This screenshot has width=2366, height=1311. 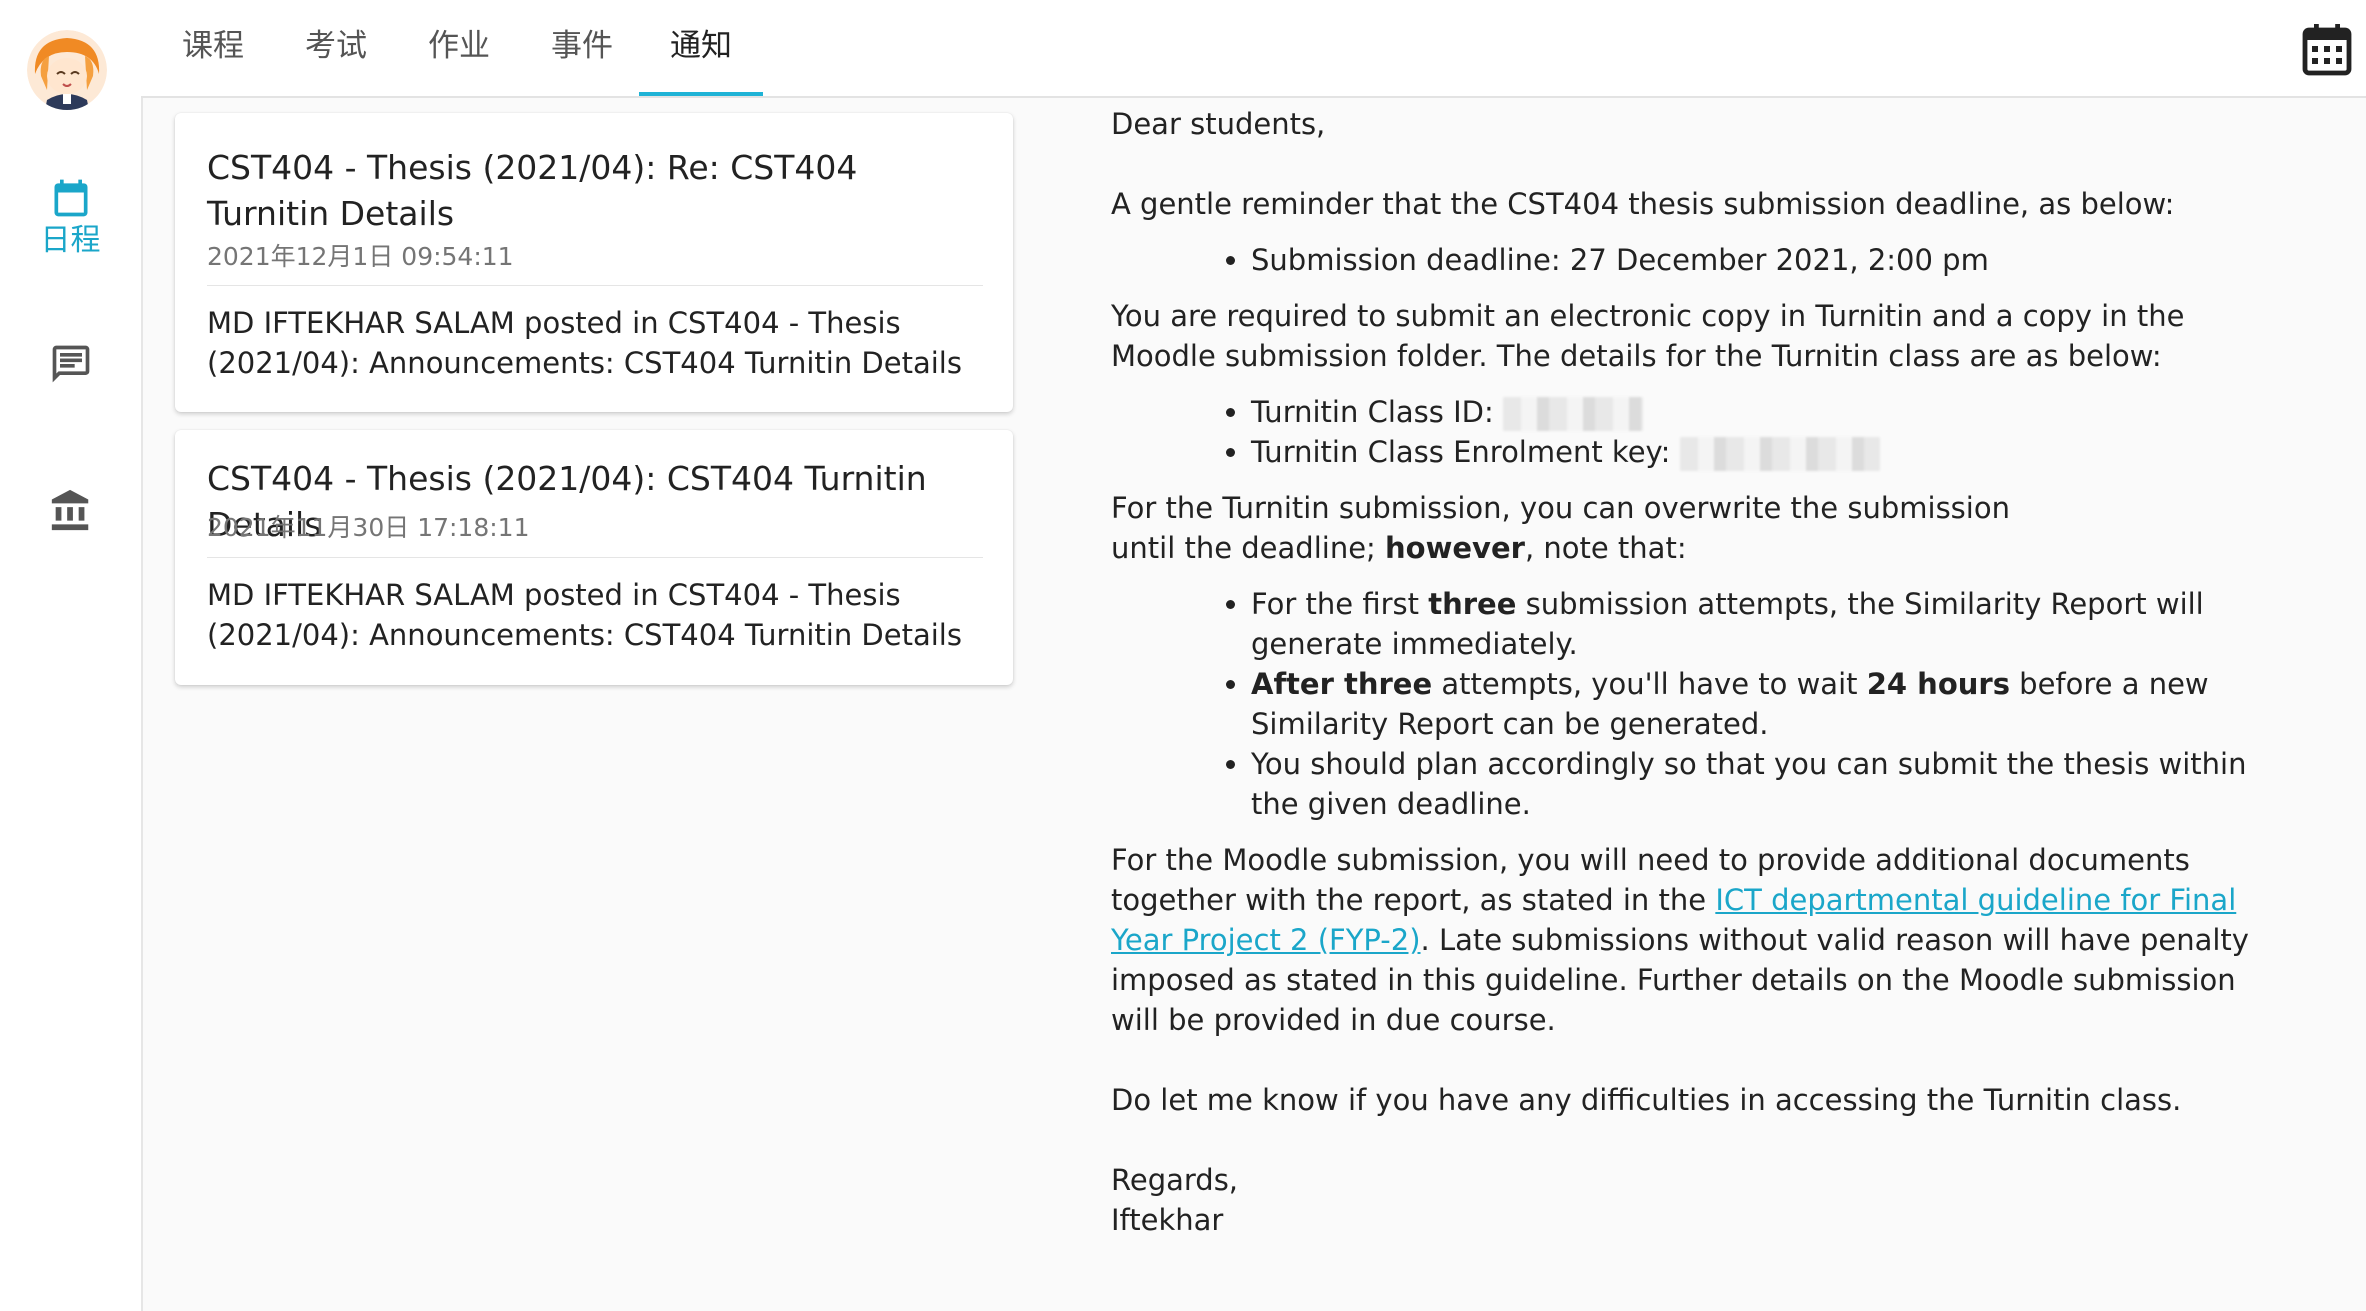 I want to click on b1-bold: three, so click(x=1472, y=604).